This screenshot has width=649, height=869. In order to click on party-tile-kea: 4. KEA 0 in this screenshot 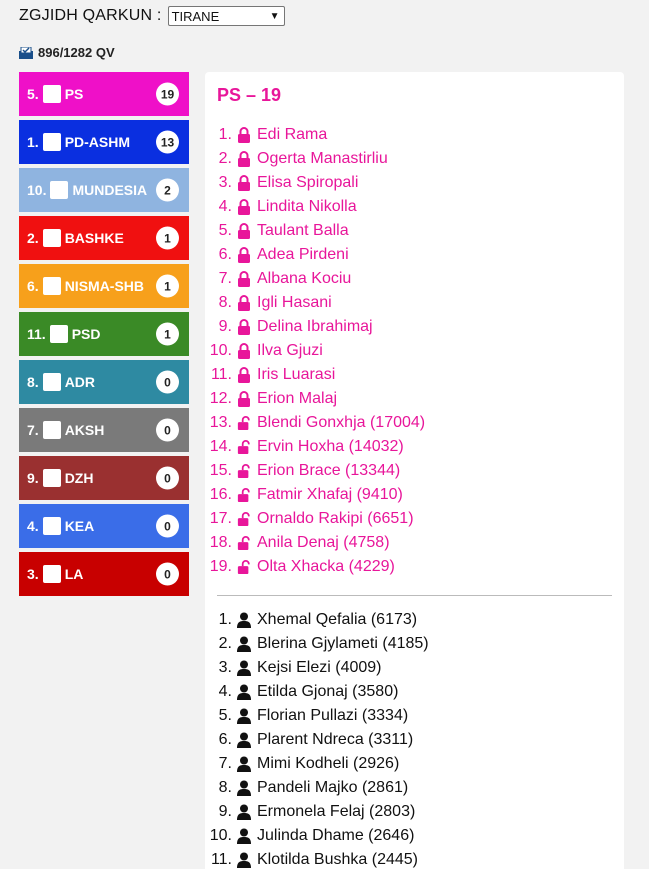, I will do `click(104, 526)`.